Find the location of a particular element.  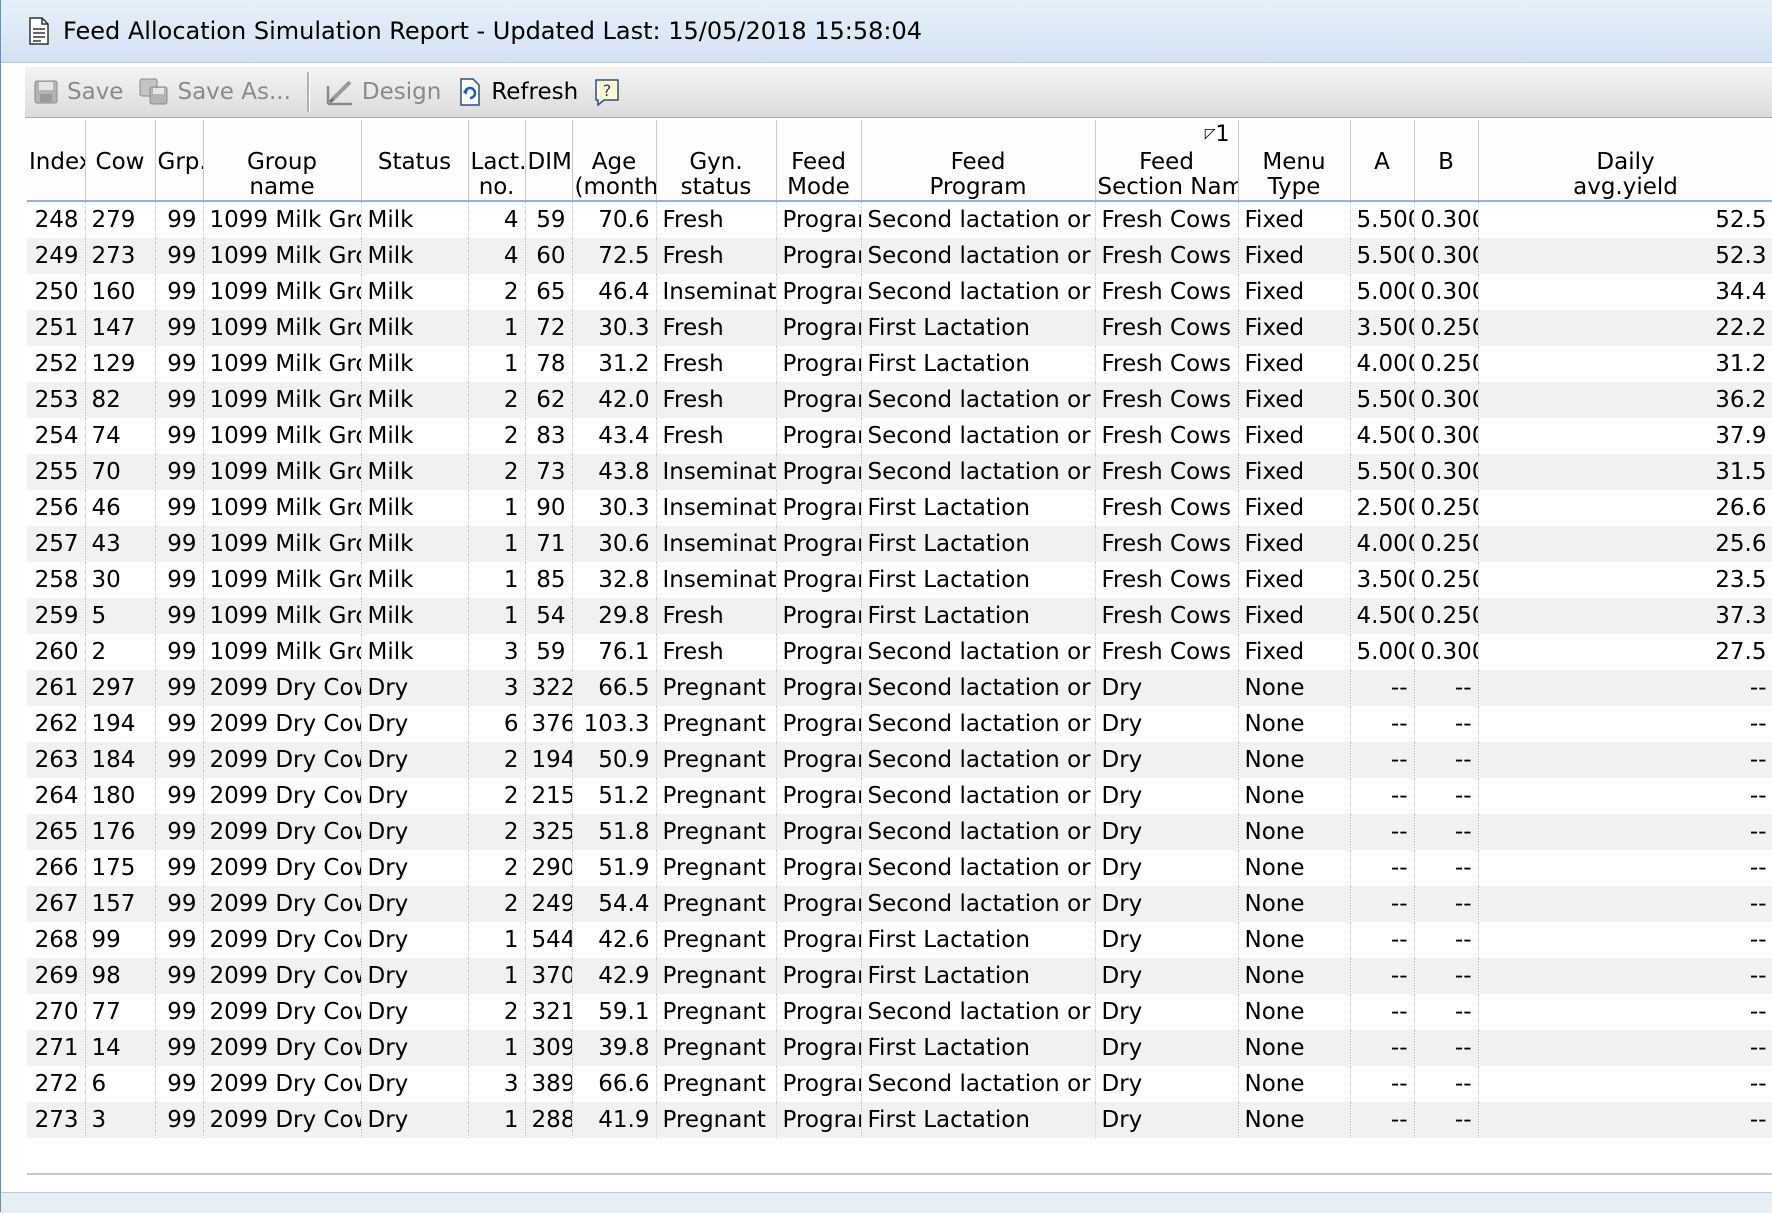

cell-index: 255 is located at coordinates (56, 472).